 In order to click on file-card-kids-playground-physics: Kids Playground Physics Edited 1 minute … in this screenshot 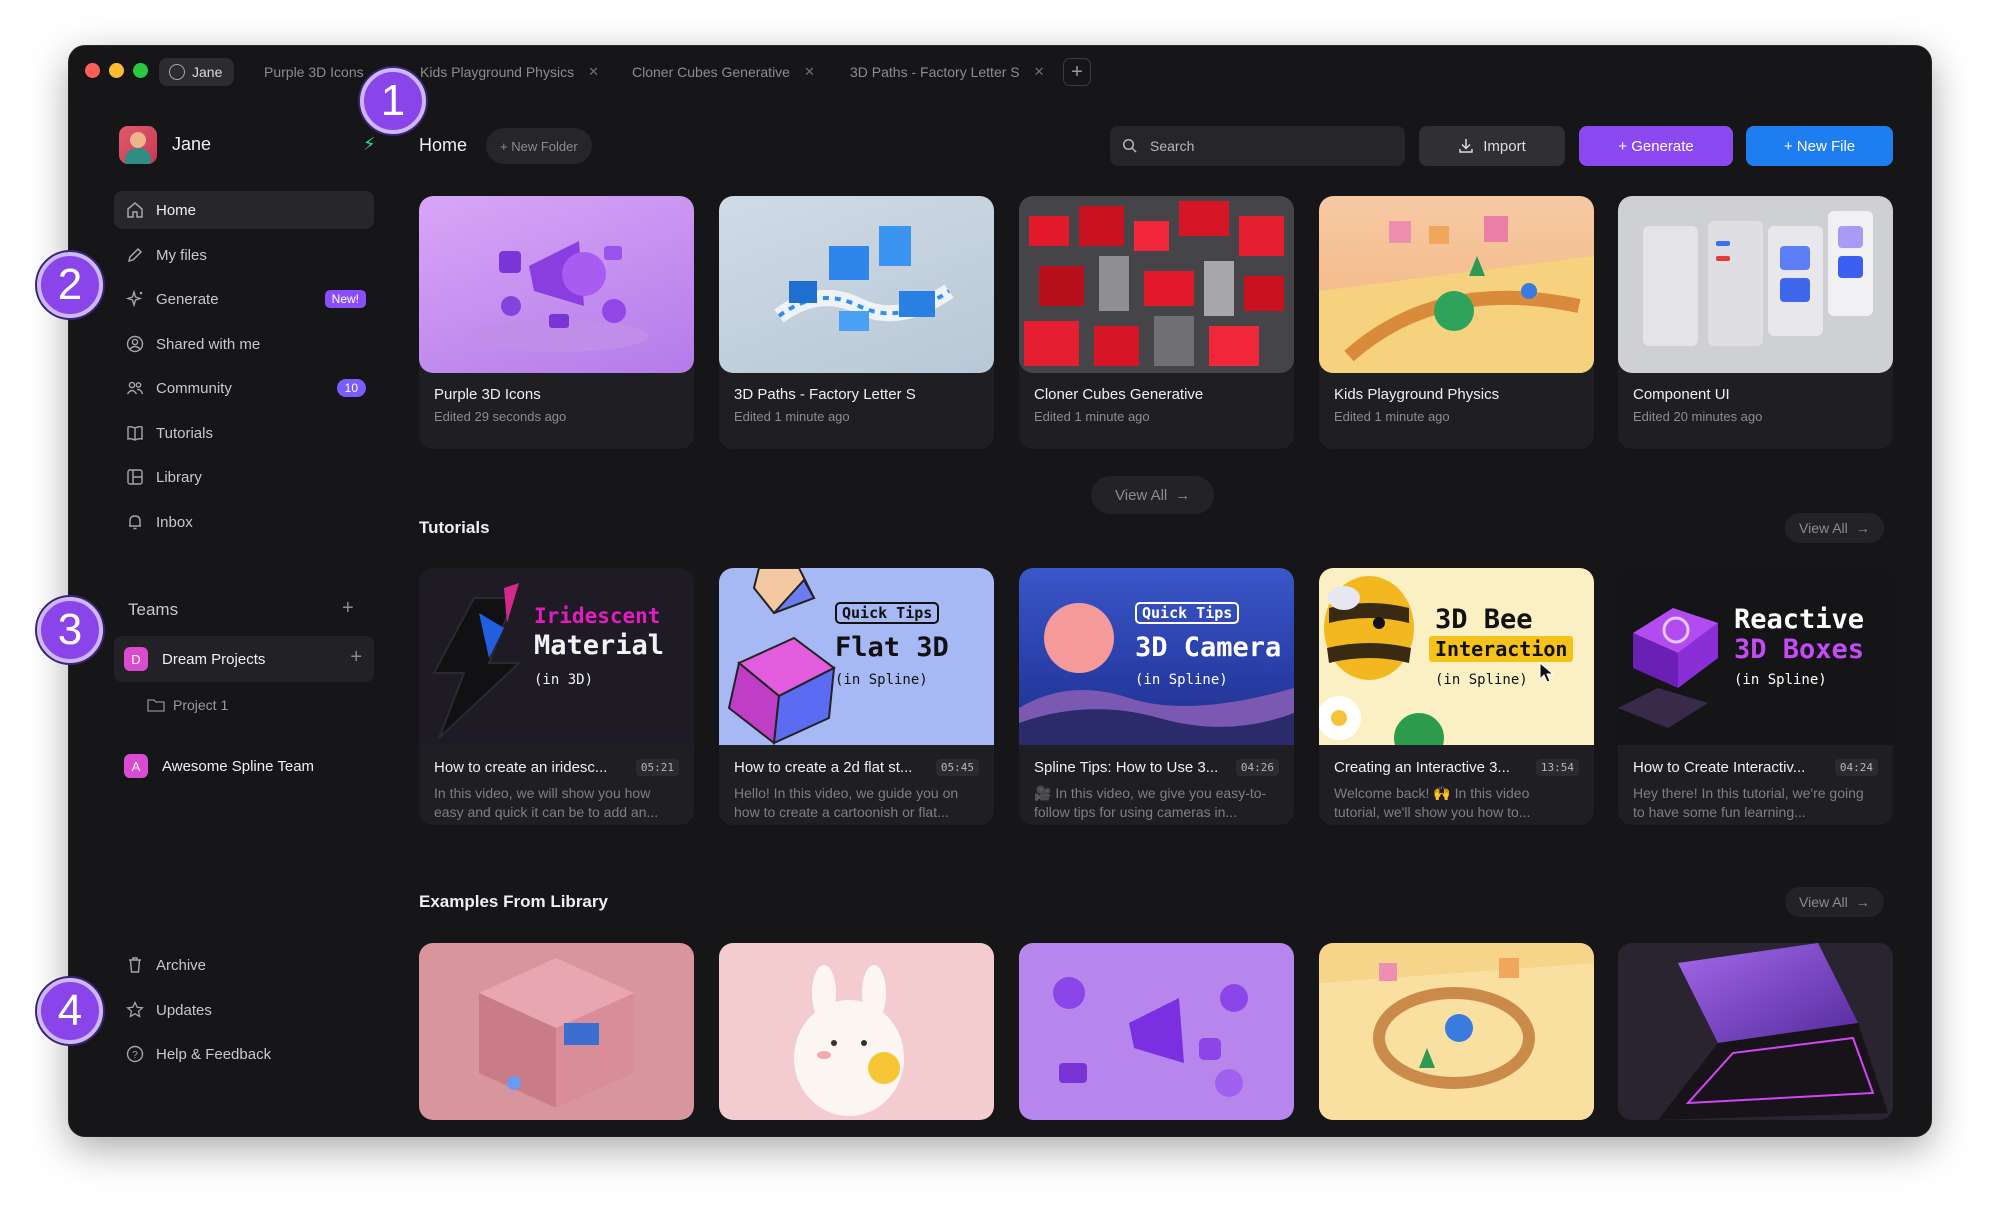, I will do `click(1456, 322)`.